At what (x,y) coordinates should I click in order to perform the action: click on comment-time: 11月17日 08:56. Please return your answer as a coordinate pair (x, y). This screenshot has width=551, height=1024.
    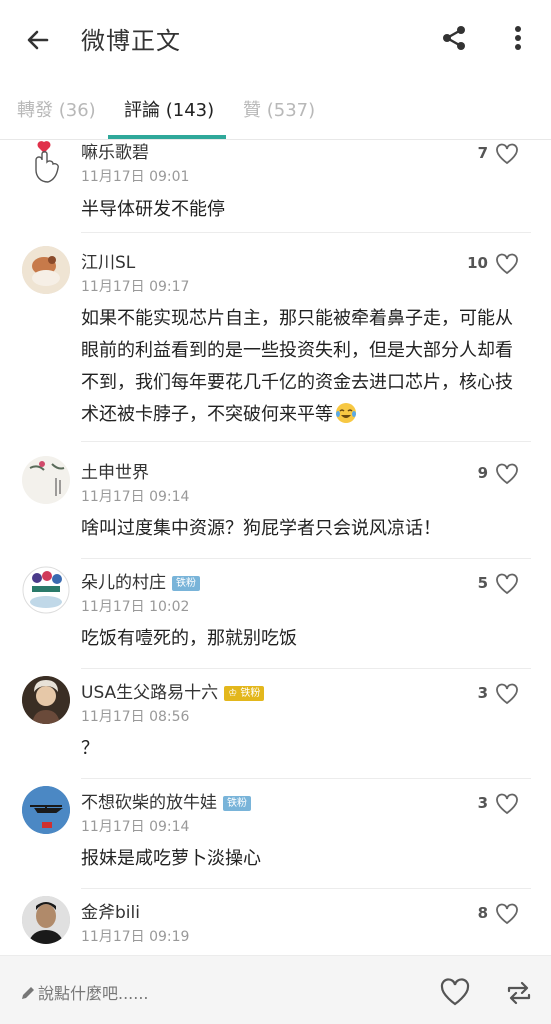
    Looking at the image, I should click on (135, 717).